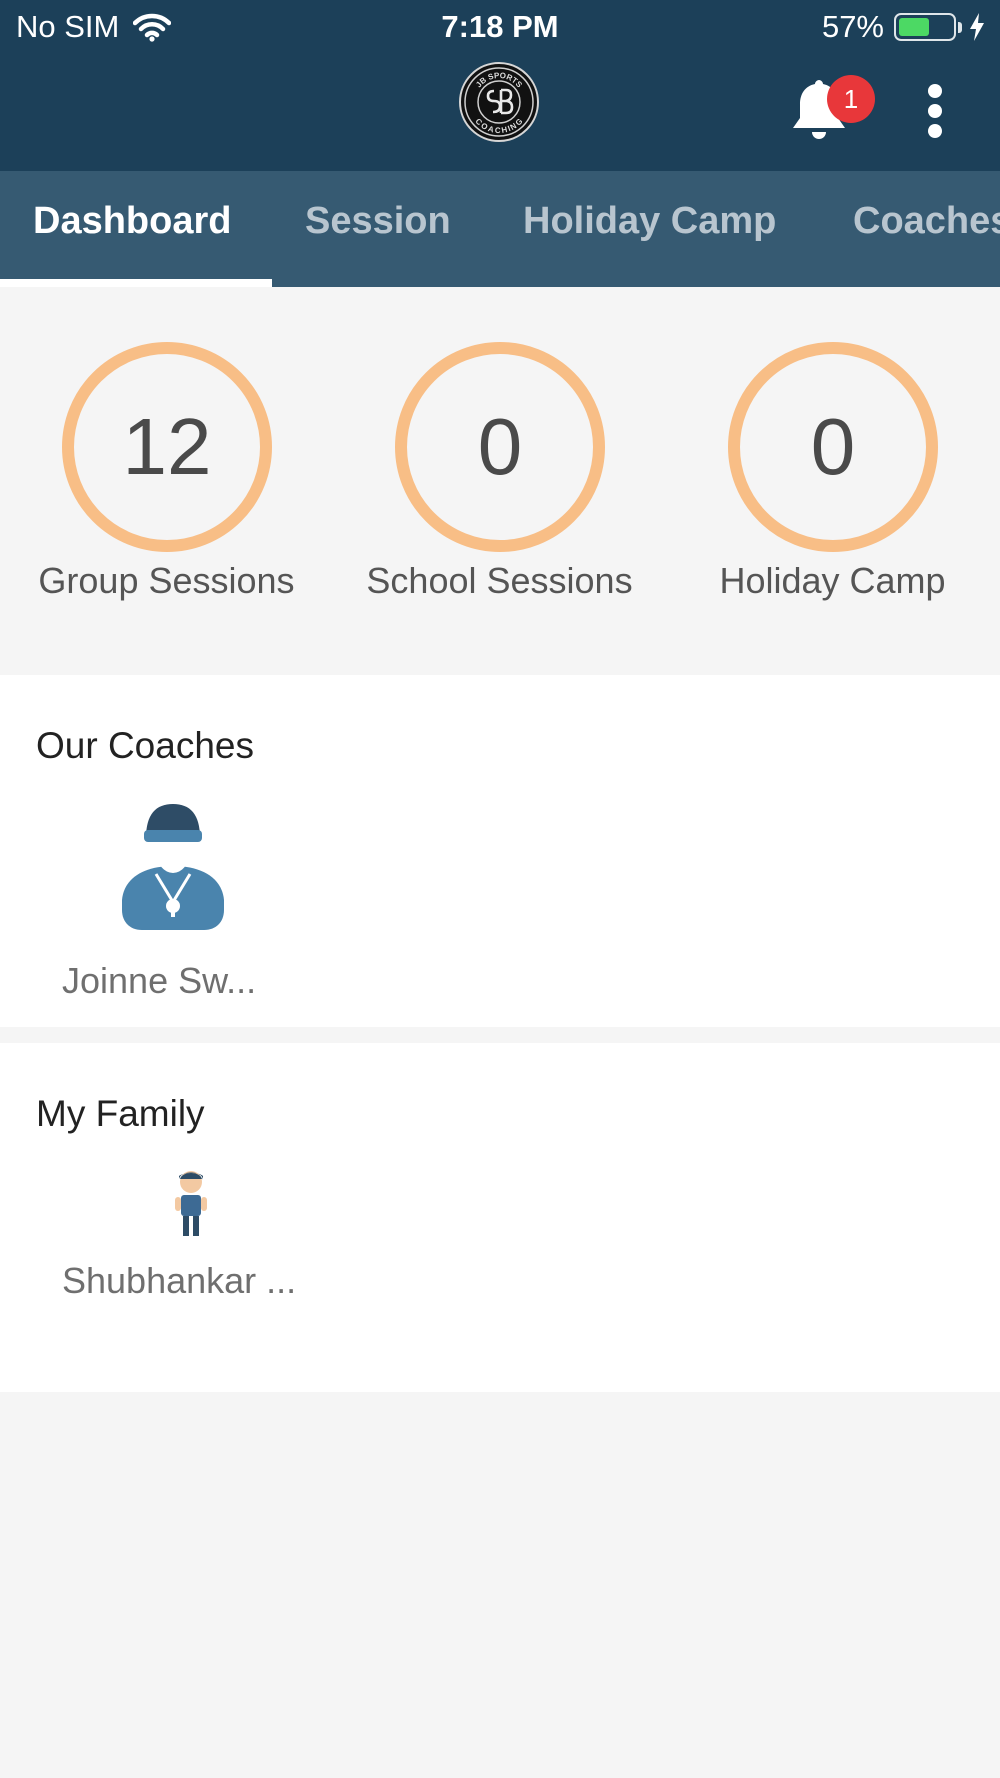 This screenshot has width=1000, height=1778. Describe the element at coordinates (173, 867) in the screenshot. I see `coach-avatar-icon` at that location.